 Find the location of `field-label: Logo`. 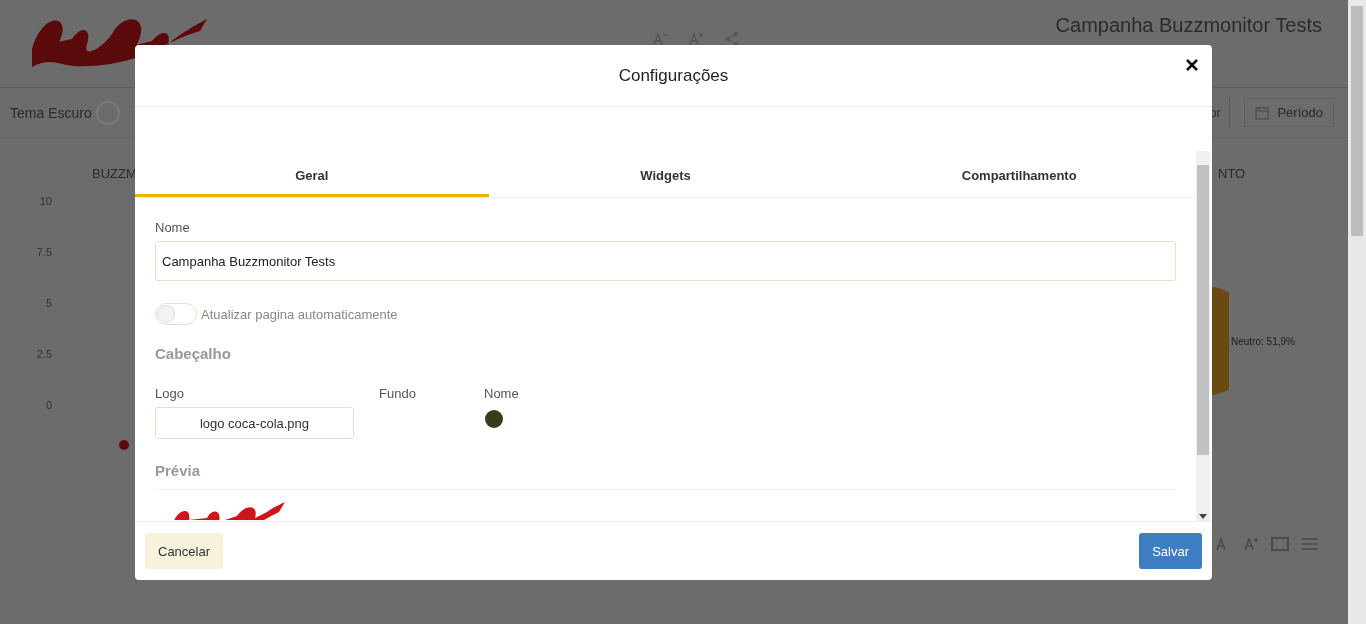

field-label: Logo is located at coordinates (170, 393).